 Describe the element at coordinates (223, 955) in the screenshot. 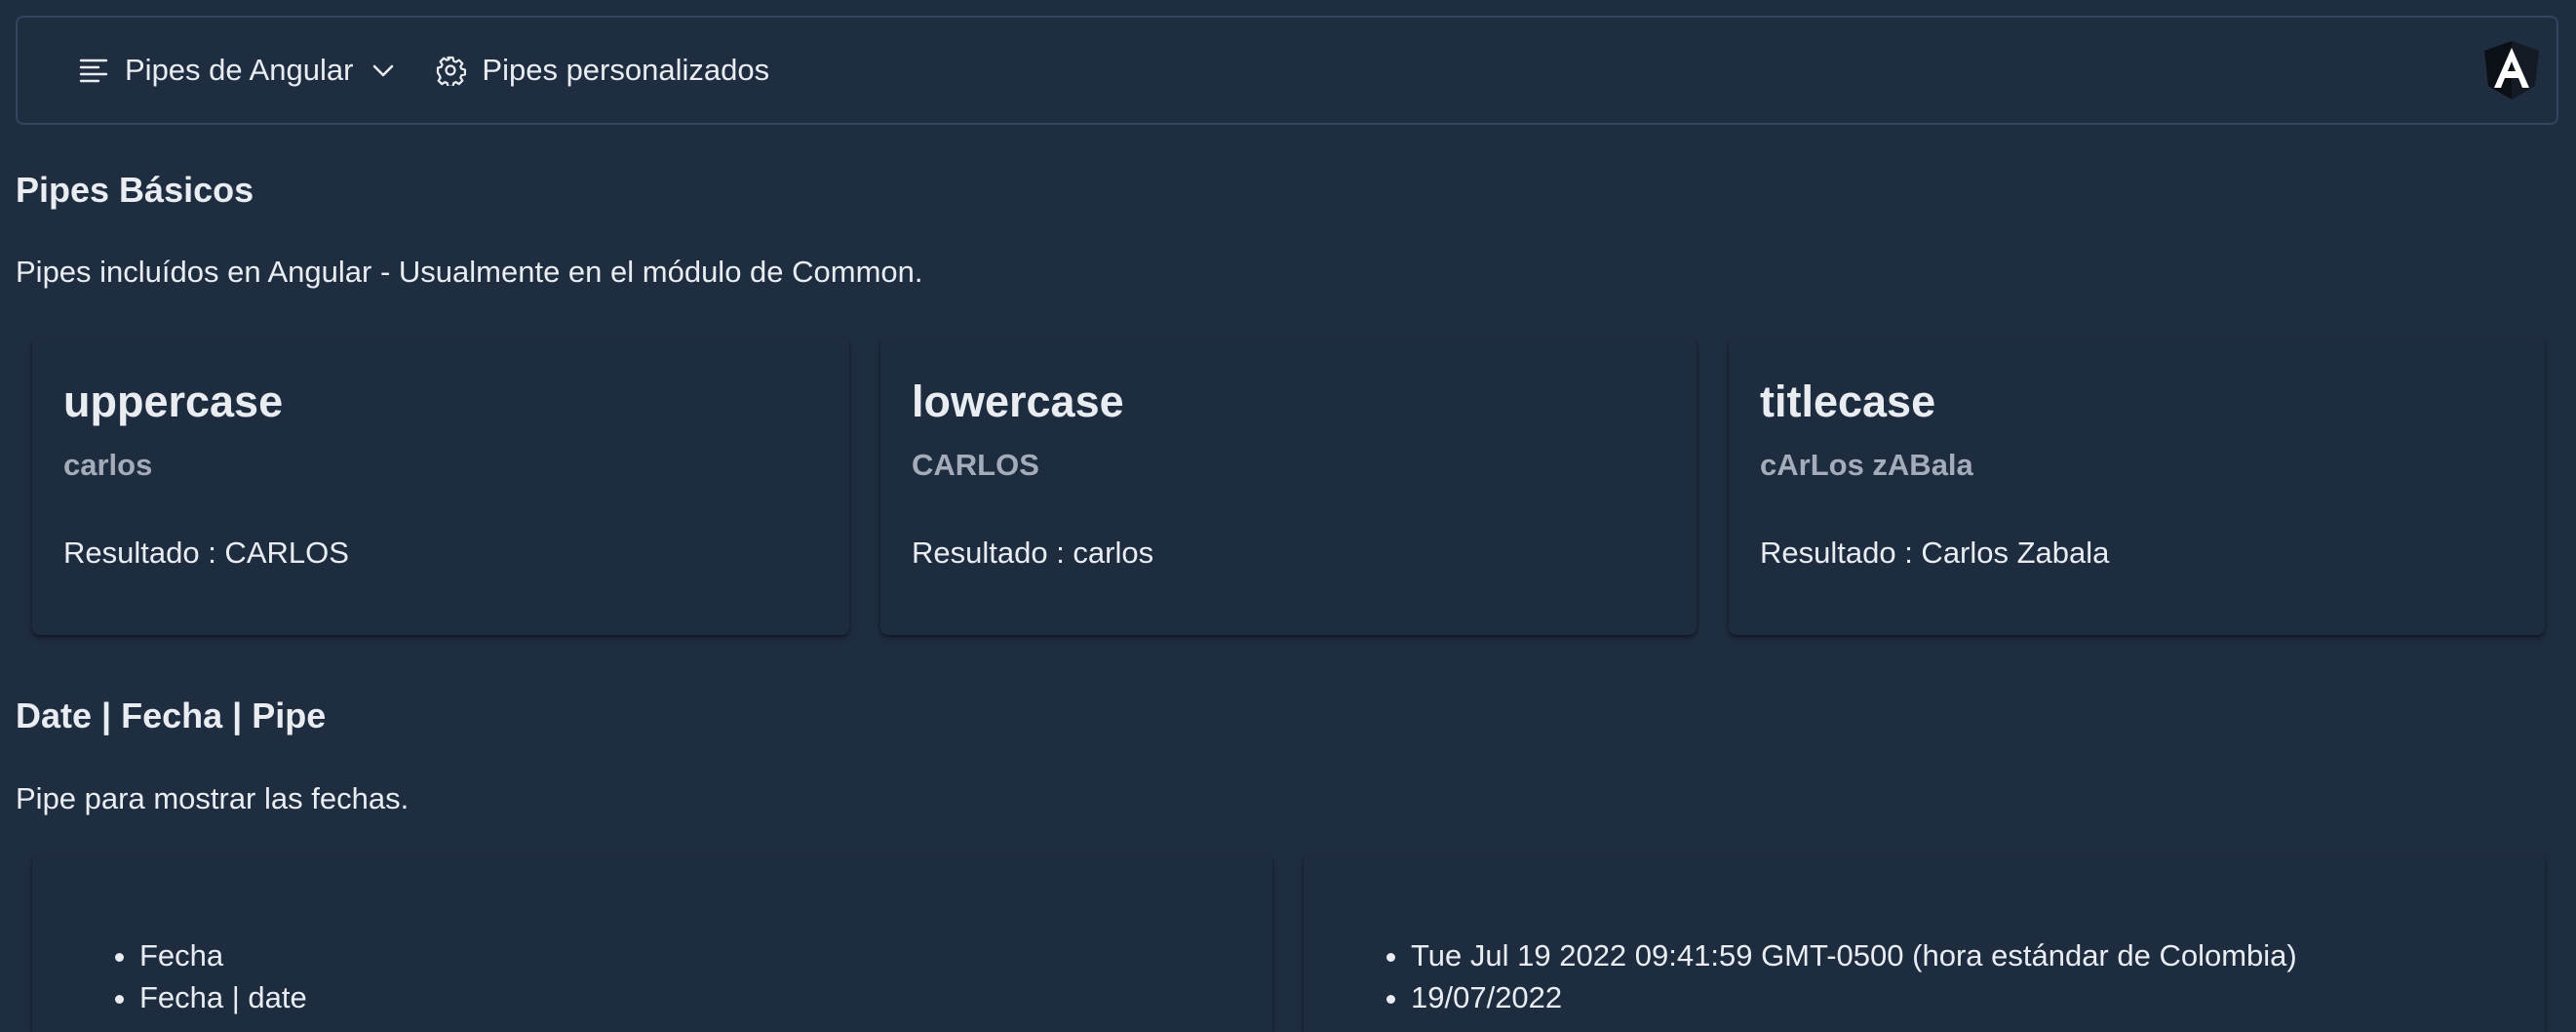

I see `list-item: Fecha` at that location.